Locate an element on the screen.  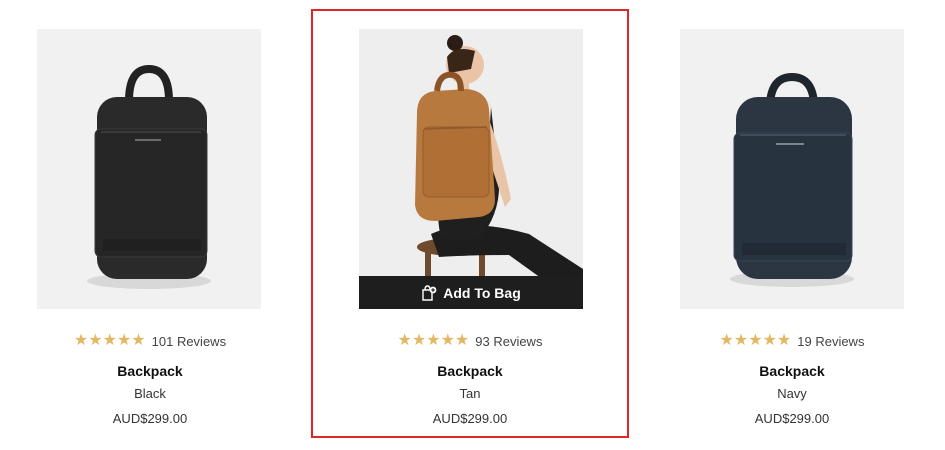
rating-row: ★ ★ ★ ★ ★ 93 Reviews is located at coordinates (470, 341).